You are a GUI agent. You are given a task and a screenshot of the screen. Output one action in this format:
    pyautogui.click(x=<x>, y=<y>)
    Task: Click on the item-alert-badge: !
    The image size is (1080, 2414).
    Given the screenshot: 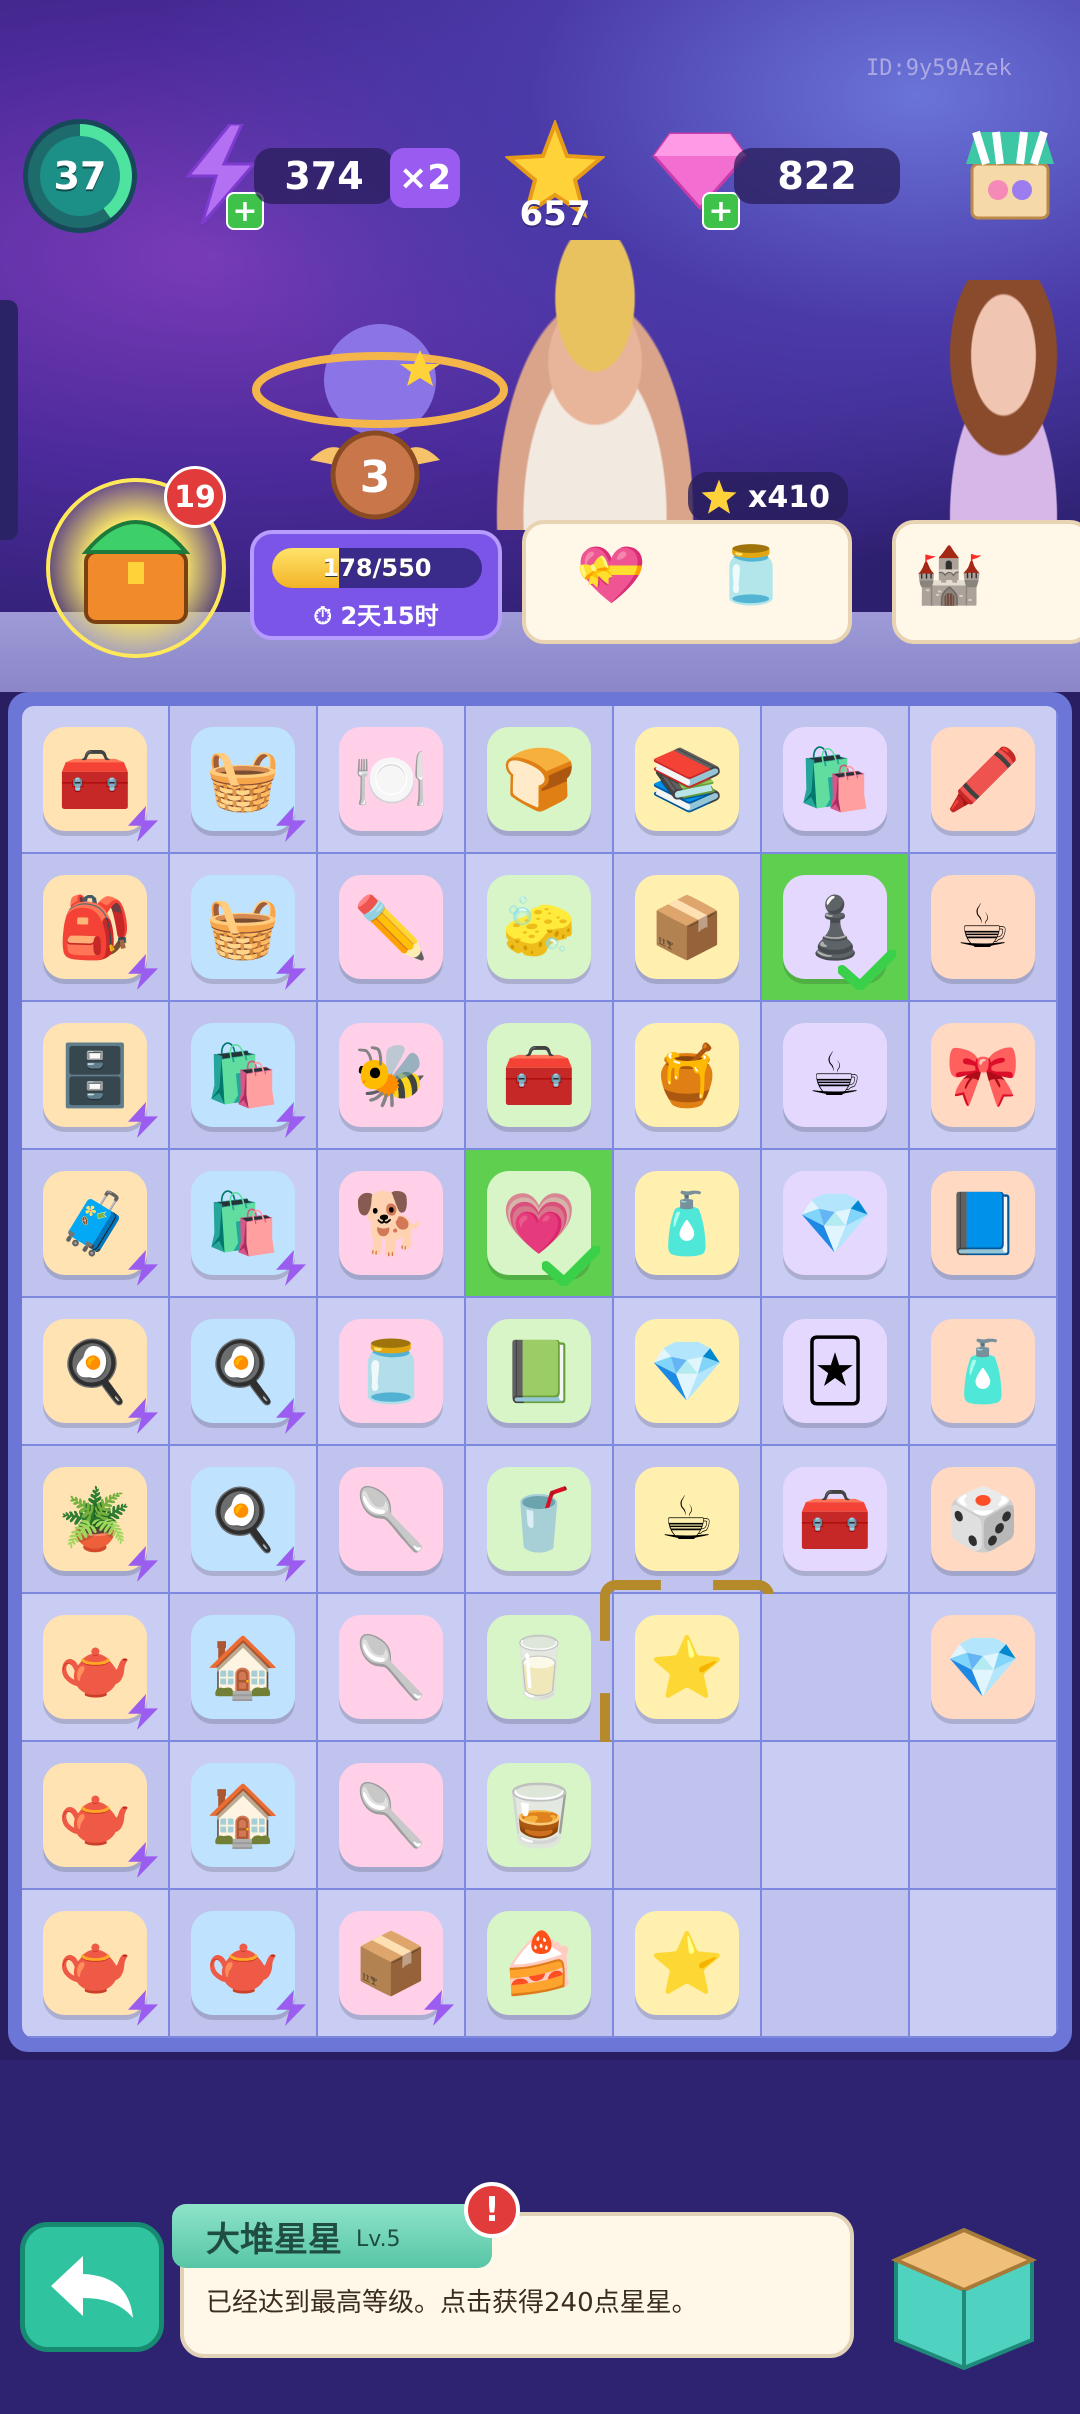 What is the action you would take?
    pyautogui.click(x=492, y=2210)
    